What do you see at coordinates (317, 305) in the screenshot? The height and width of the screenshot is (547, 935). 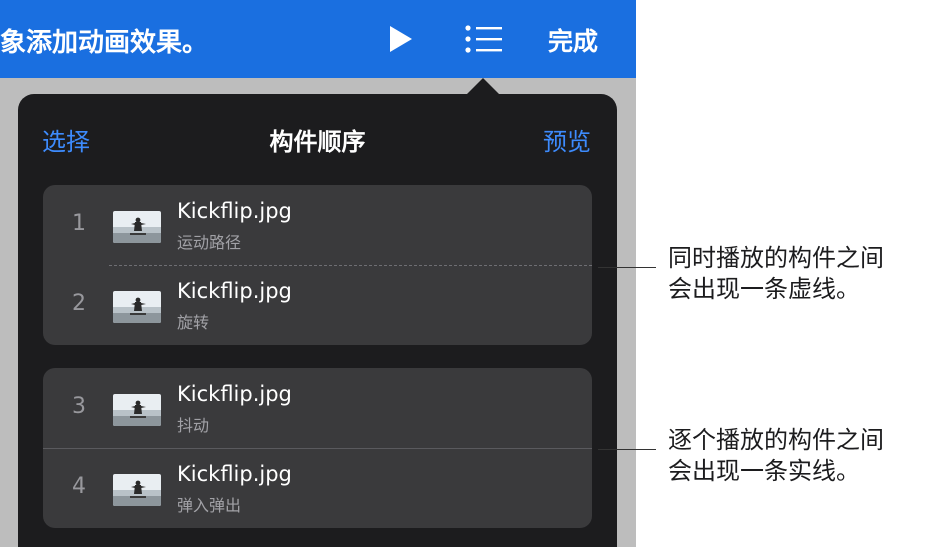 I see `build-row: 2 Kickflip.jpg 旋转` at bounding box center [317, 305].